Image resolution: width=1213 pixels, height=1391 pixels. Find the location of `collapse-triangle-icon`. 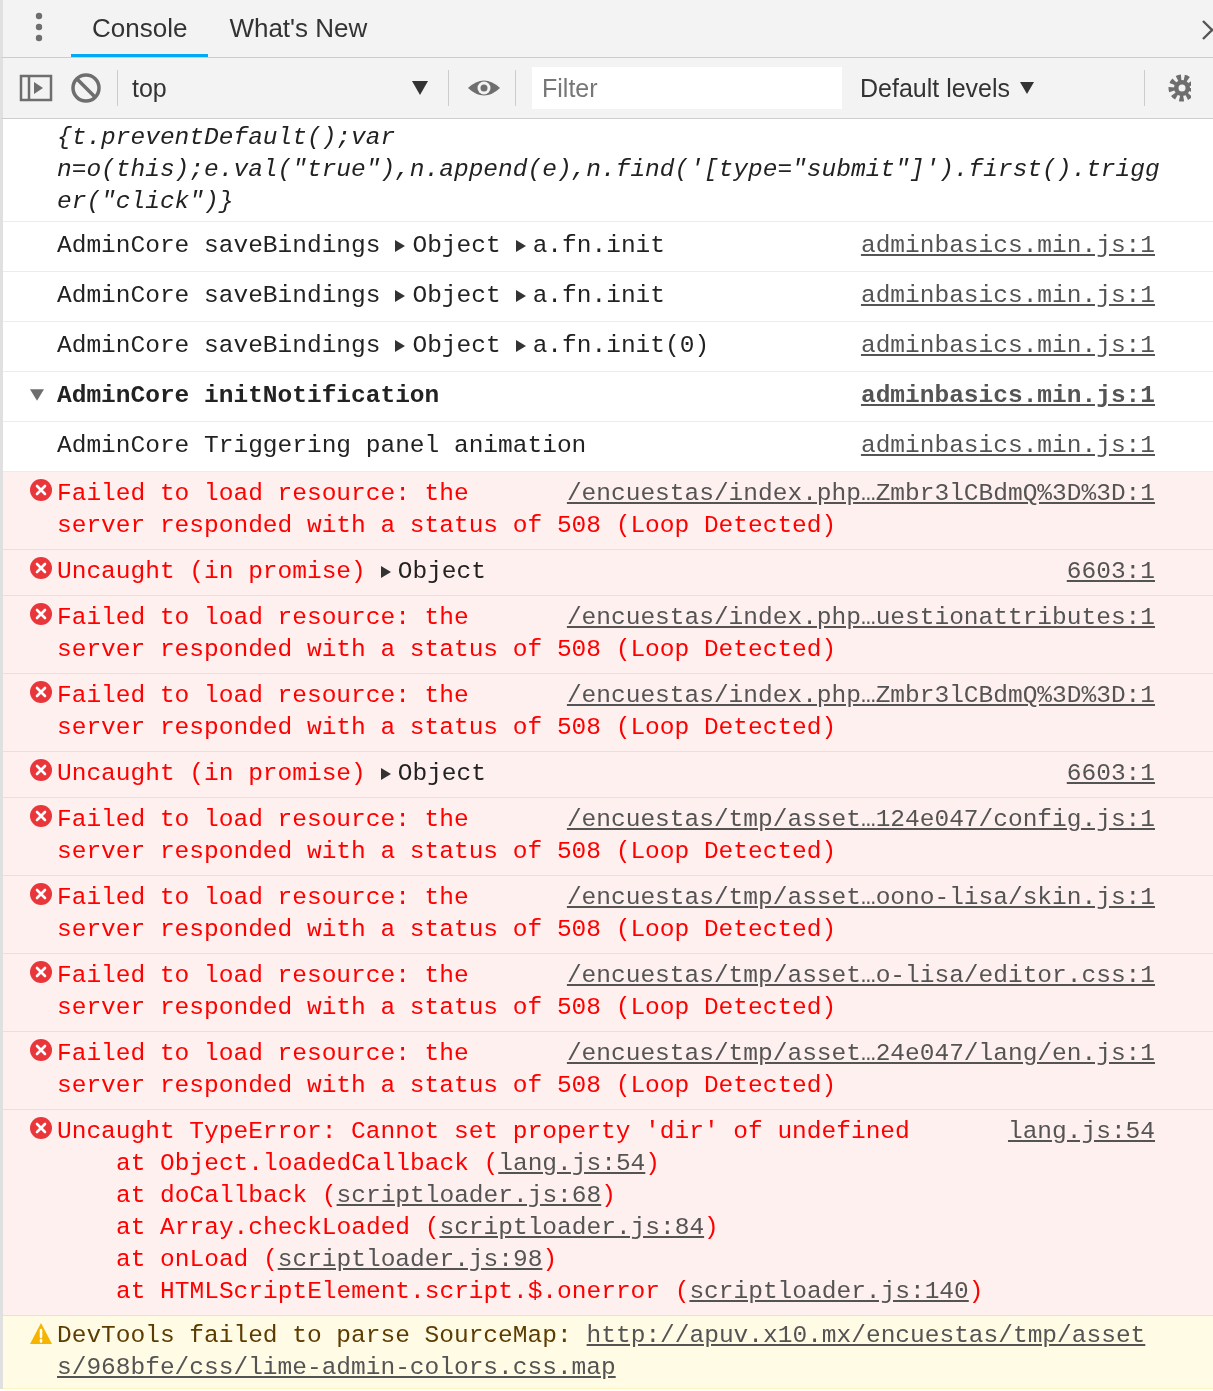

collapse-triangle-icon is located at coordinates (37, 395).